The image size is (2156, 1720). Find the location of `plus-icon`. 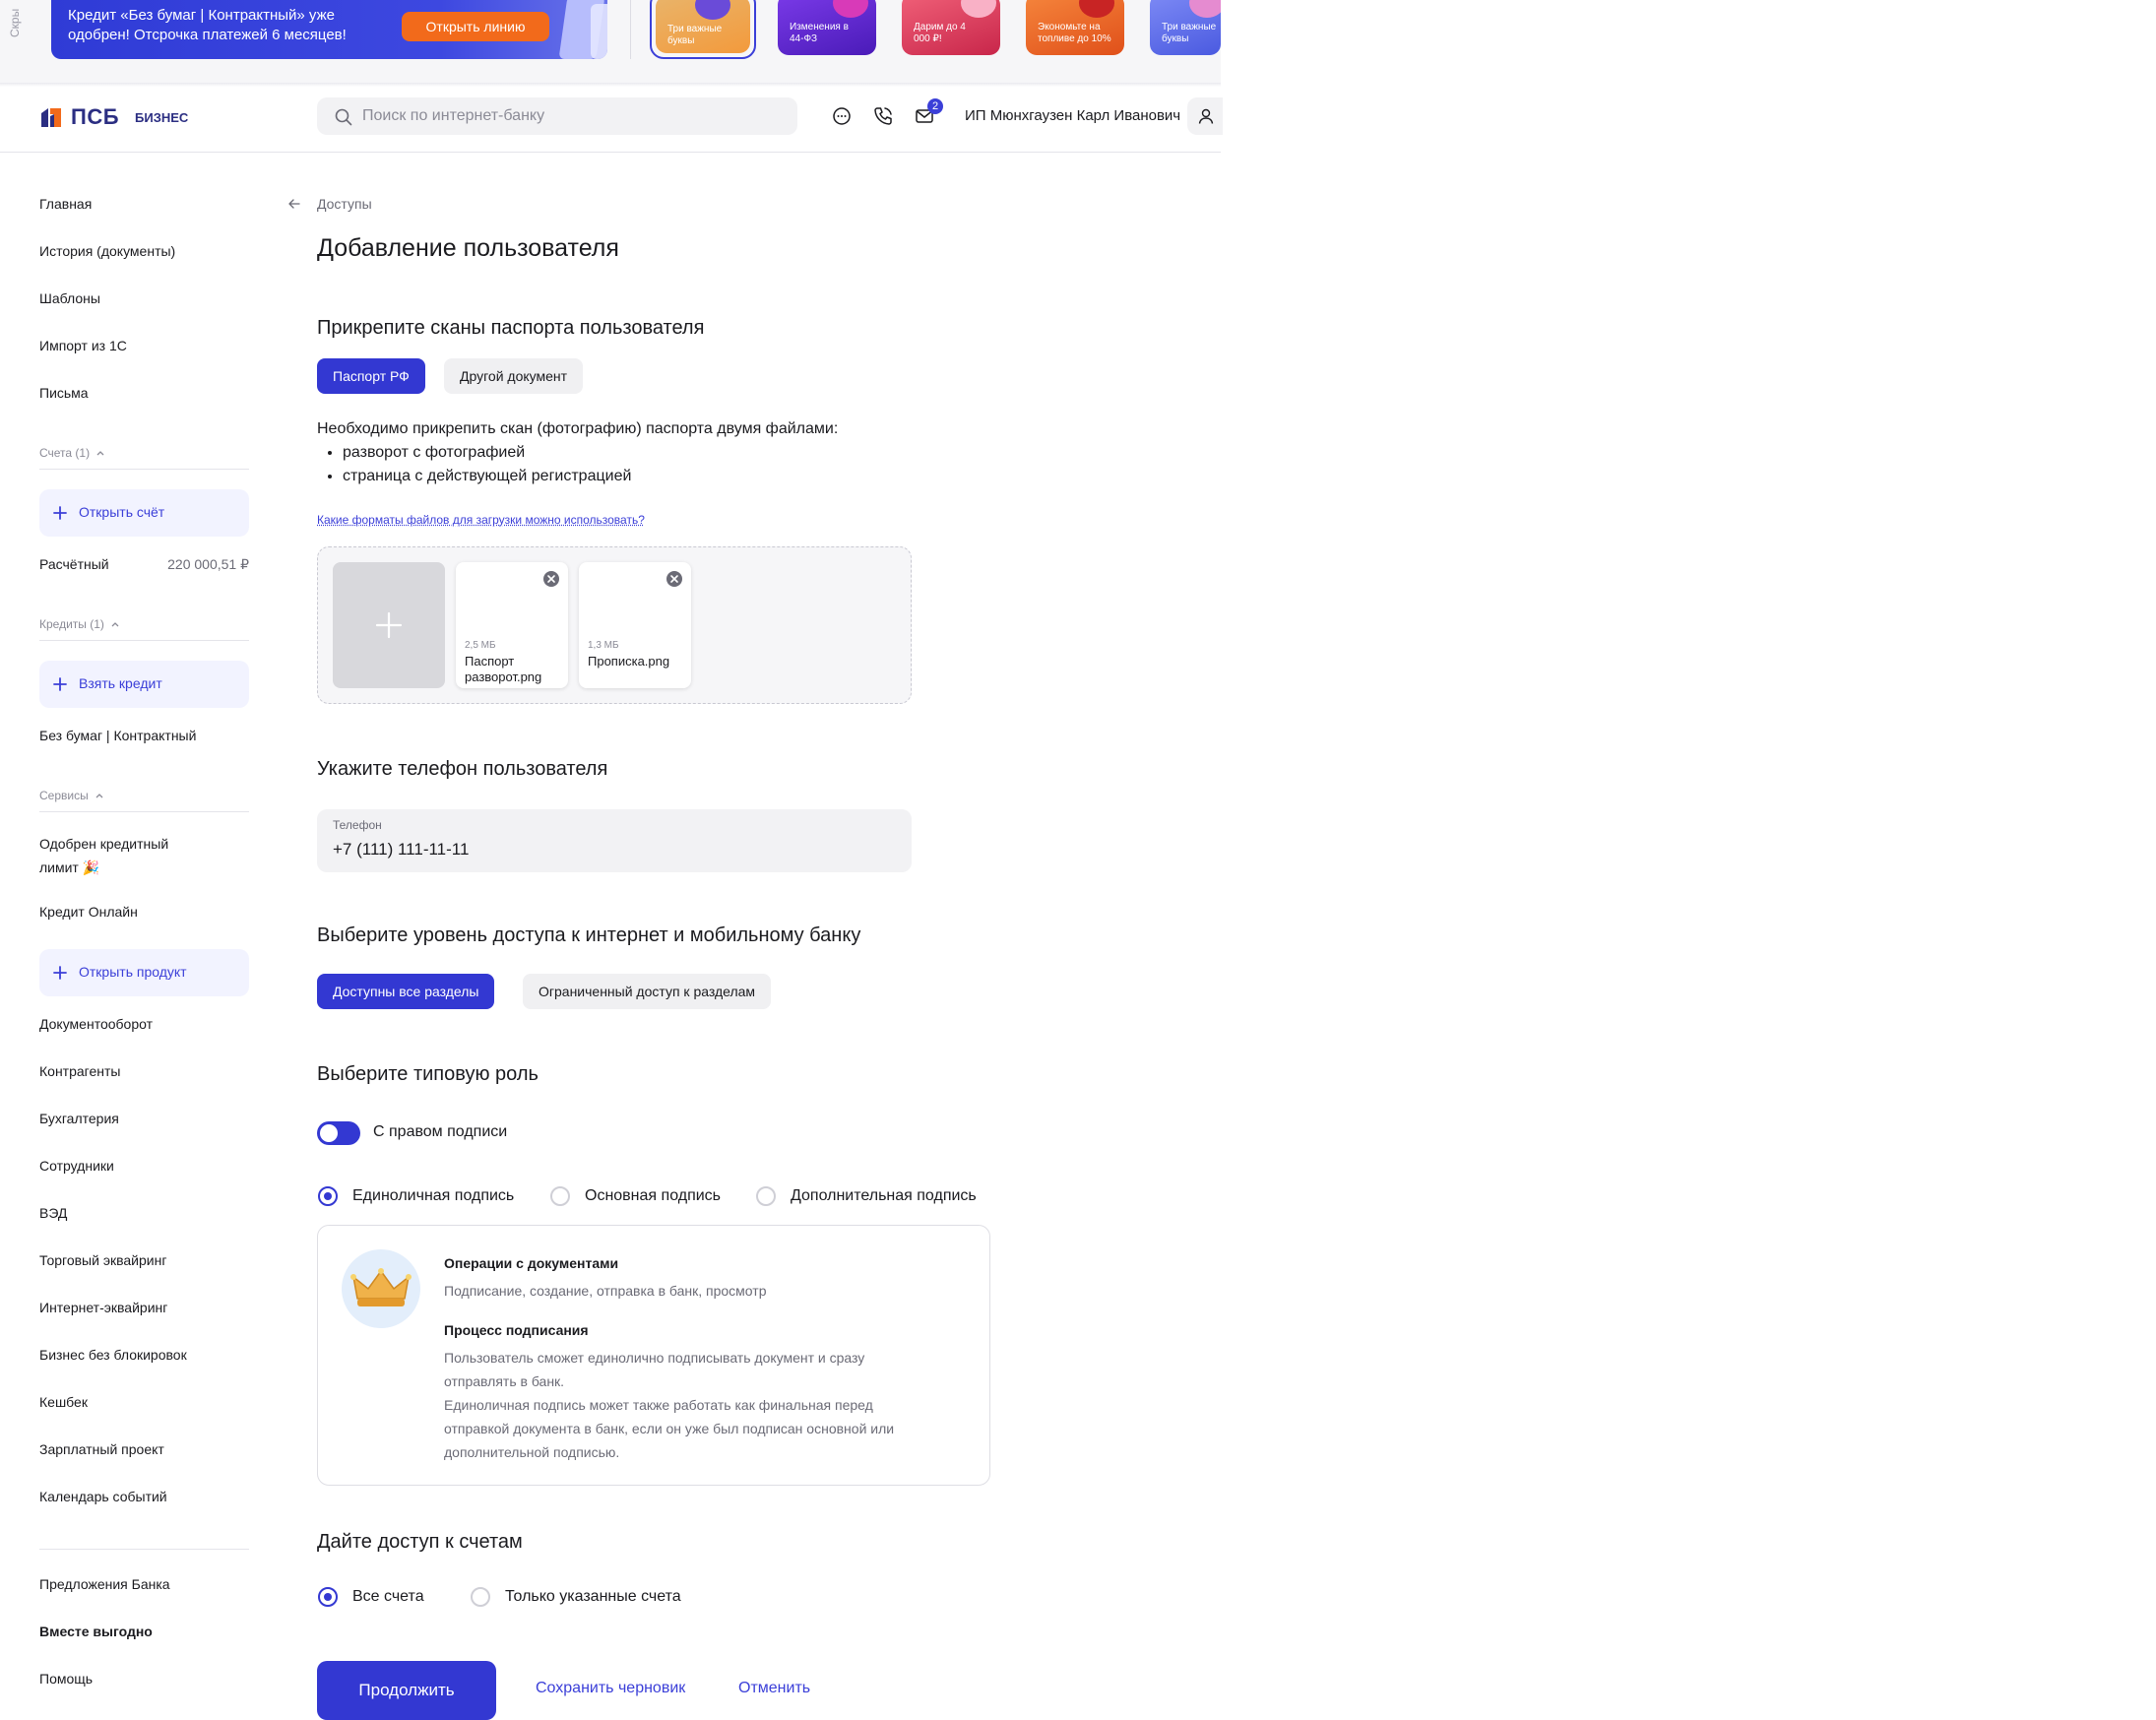

plus-icon is located at coordinates (60, 513).